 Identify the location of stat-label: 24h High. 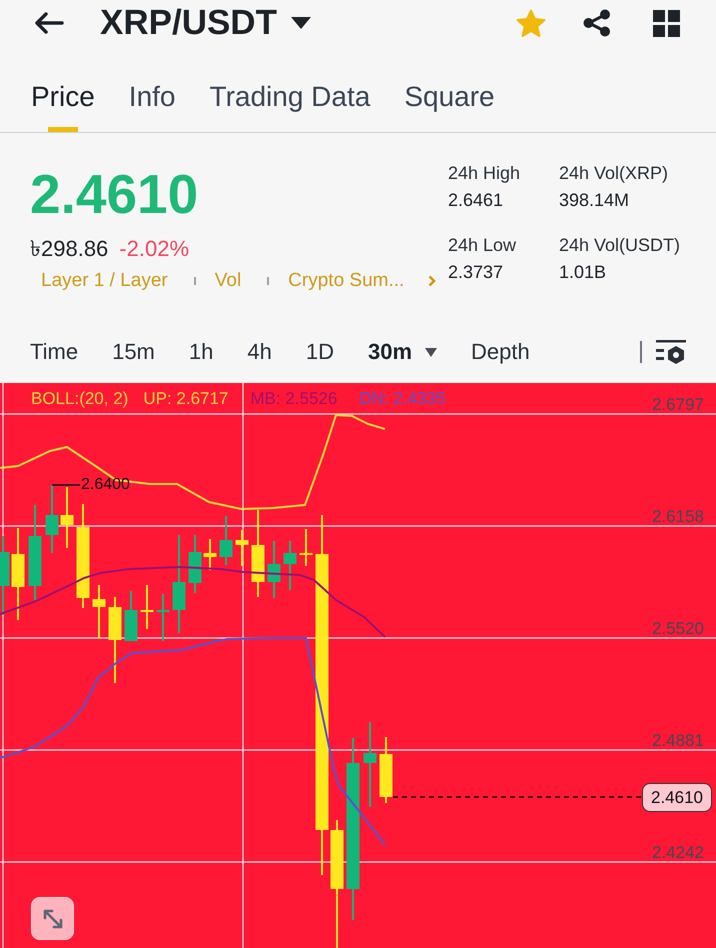
(485, 173).